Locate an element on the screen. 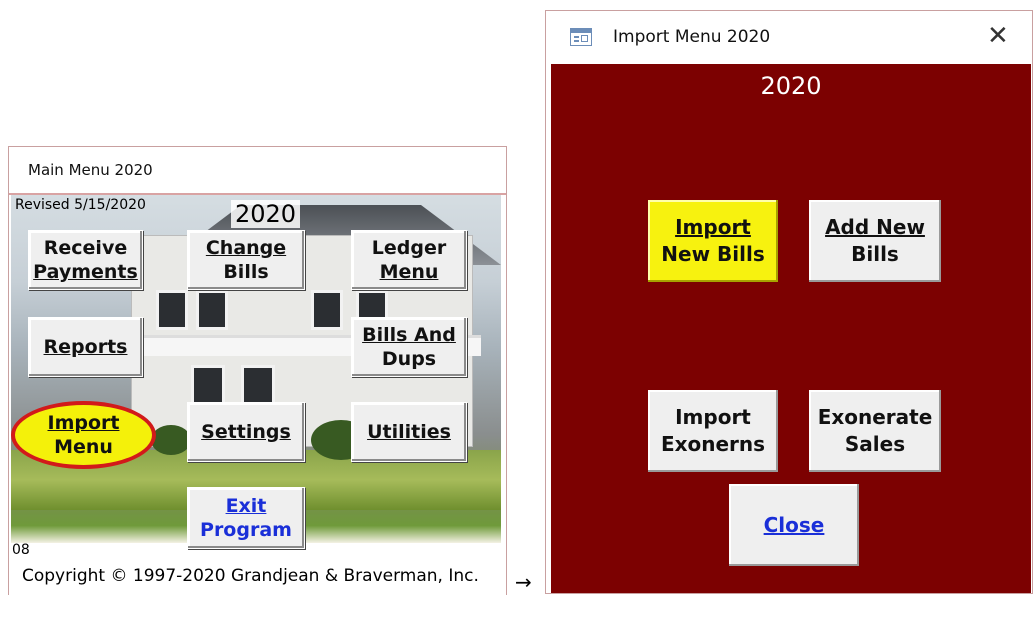  button-label-line: Bills And is located at coordinates (409, 335).